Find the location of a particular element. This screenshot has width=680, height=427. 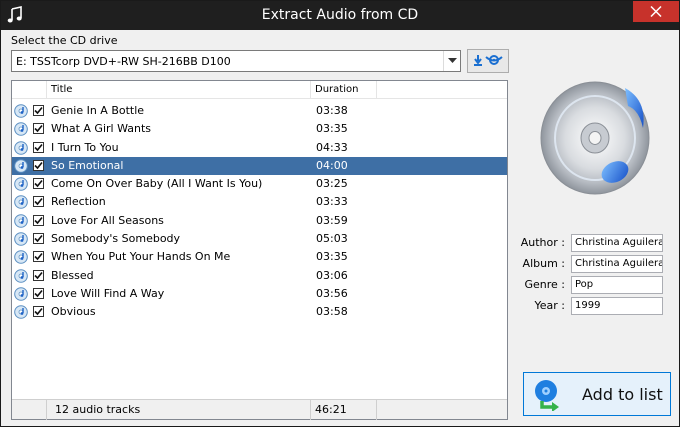

header-icon-column is located at coordinates (29, 90).